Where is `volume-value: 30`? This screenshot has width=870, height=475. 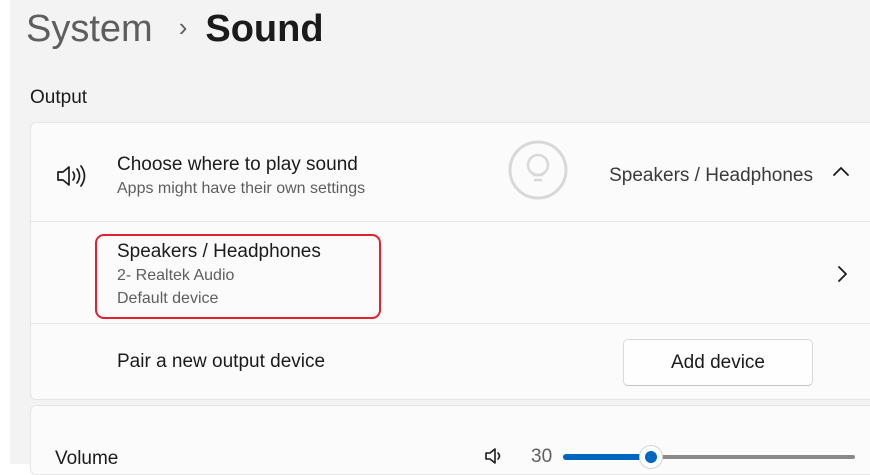
volume-value: 30 is located at coordinates (542, 456).